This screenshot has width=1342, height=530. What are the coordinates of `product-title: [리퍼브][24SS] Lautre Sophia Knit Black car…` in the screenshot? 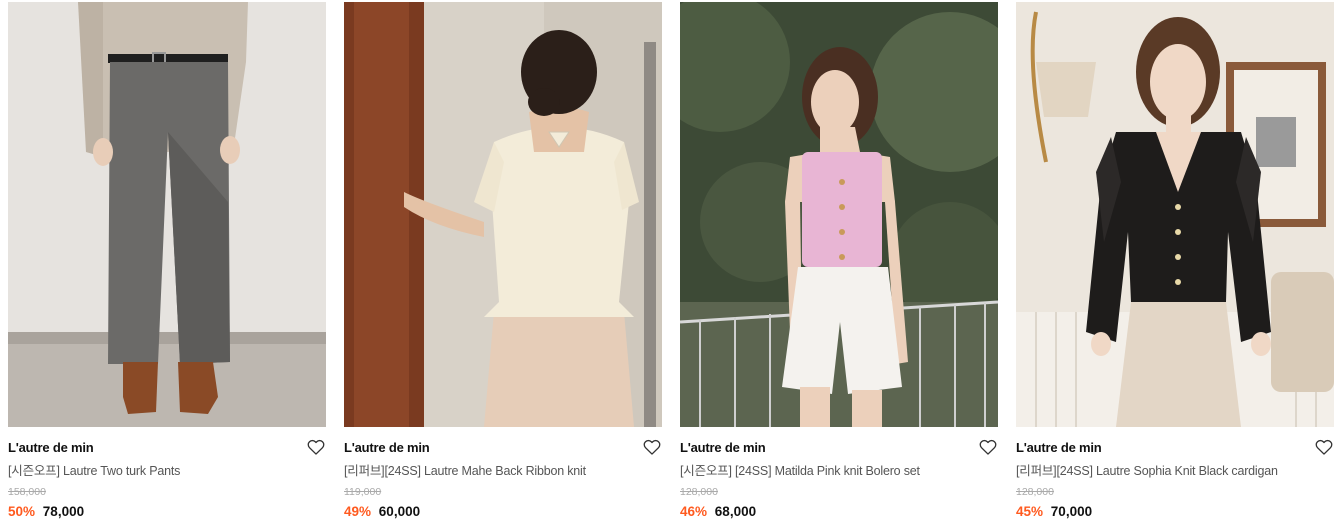 It's located at (1175, 471).